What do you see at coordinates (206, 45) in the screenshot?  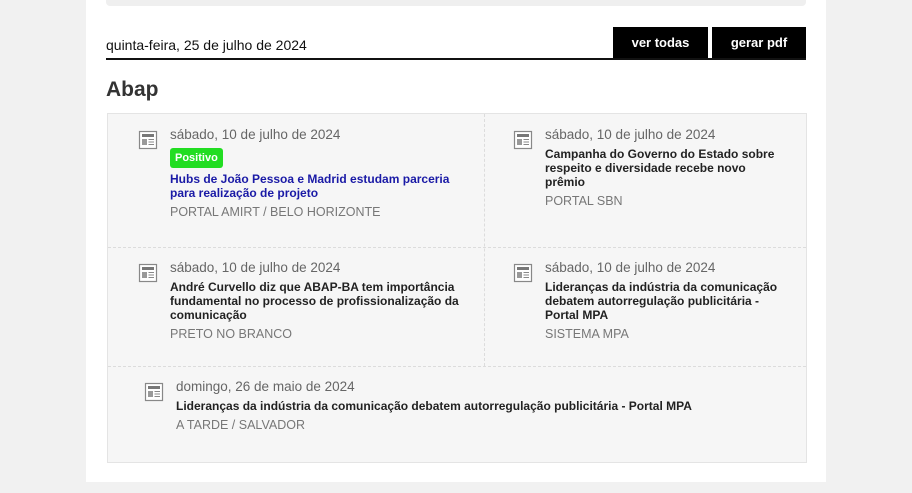 I see `report-date: quinta-feira, 25 de julho de 2024` at bounding box center [206, 45].